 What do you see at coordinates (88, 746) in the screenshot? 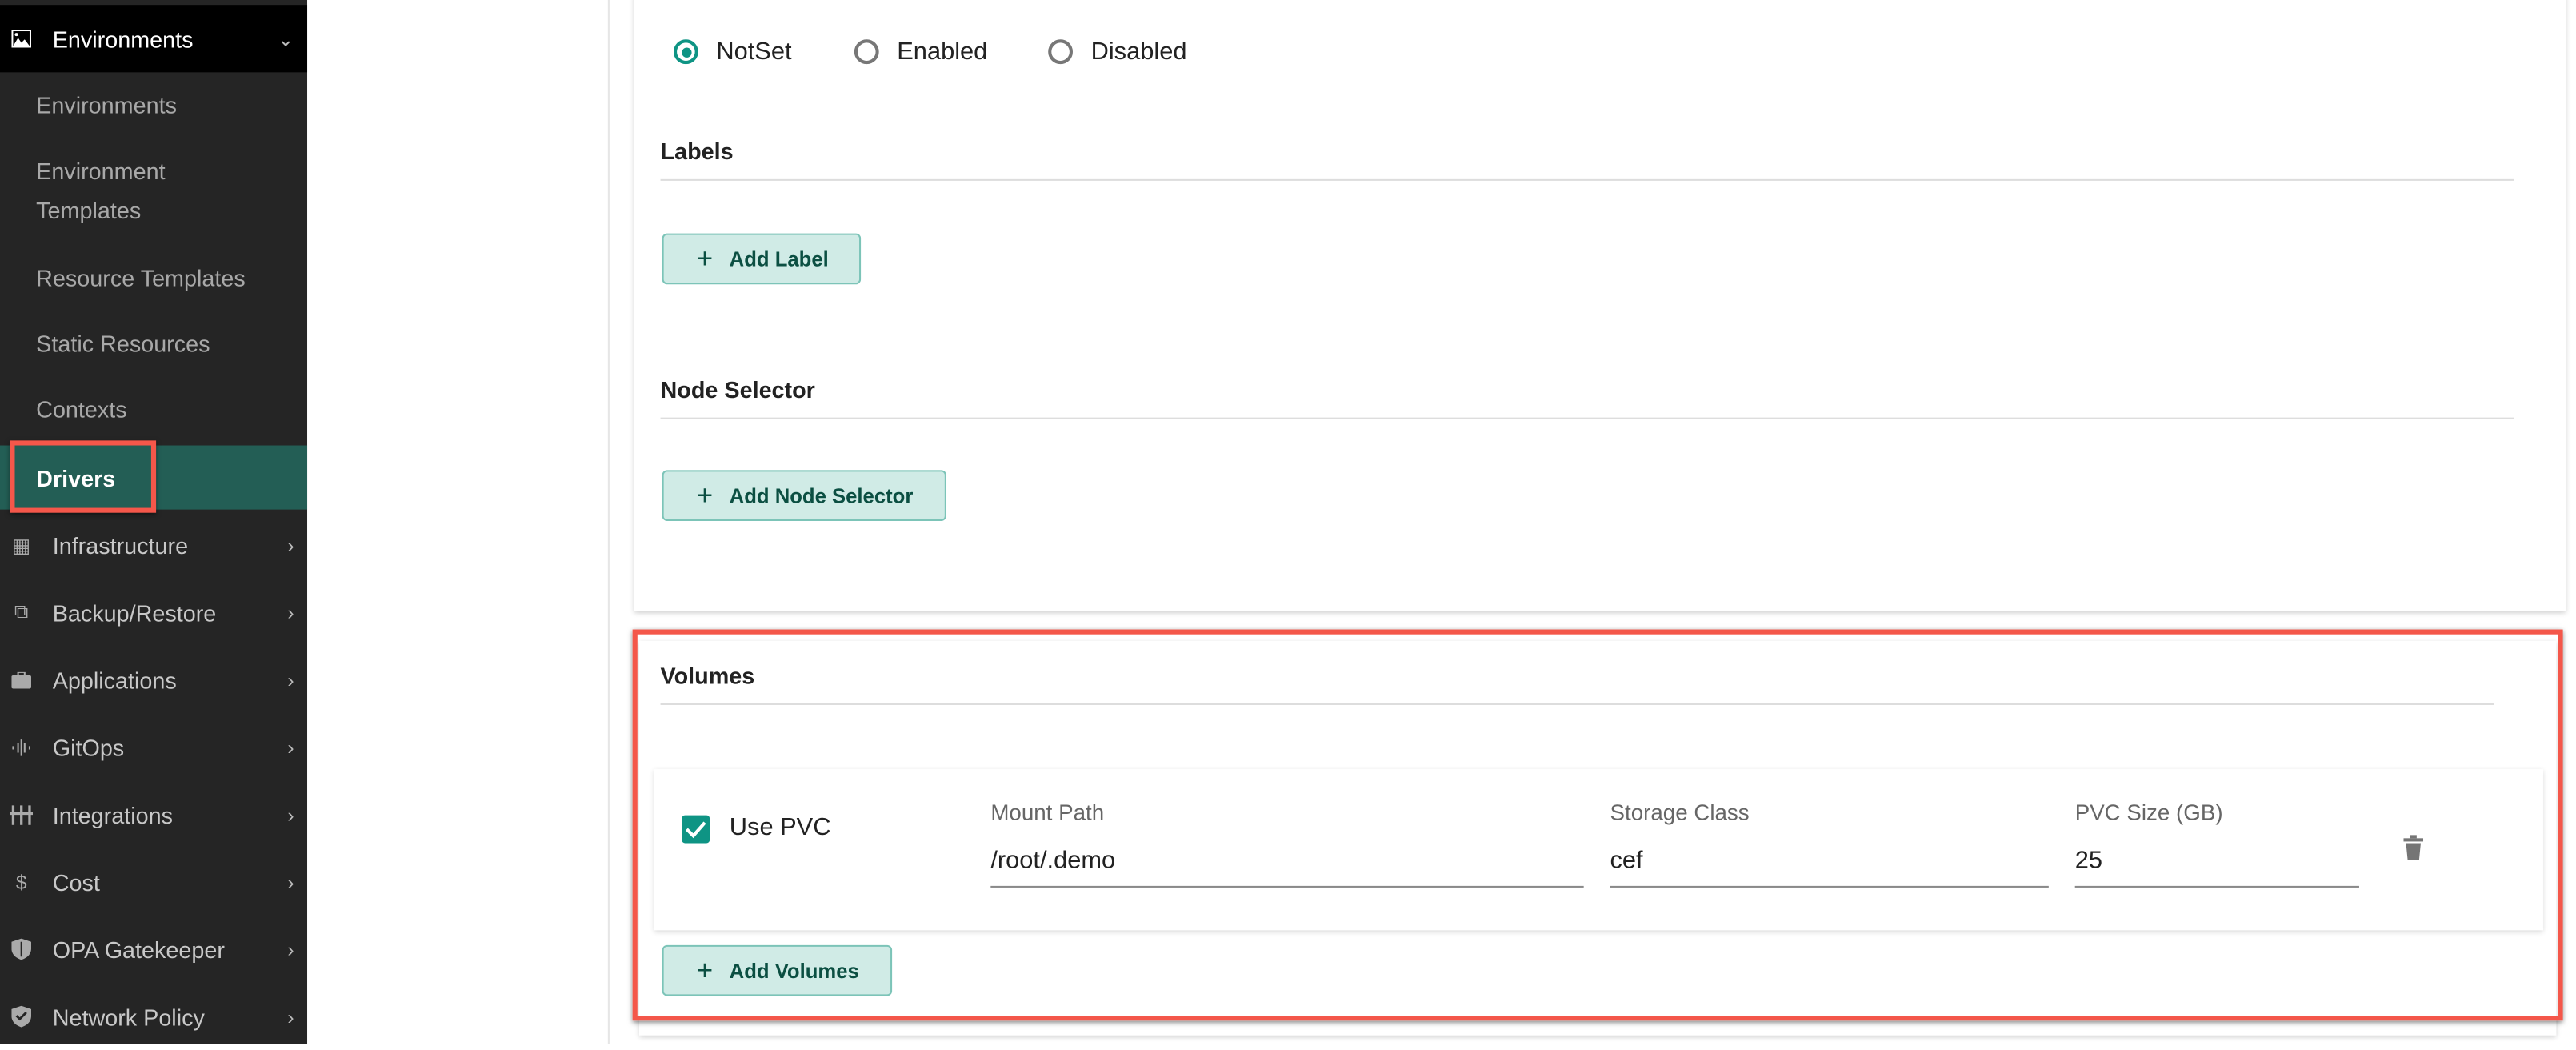
I see `sidebar-item-label: GitOps` at bounding box center [88, 746].